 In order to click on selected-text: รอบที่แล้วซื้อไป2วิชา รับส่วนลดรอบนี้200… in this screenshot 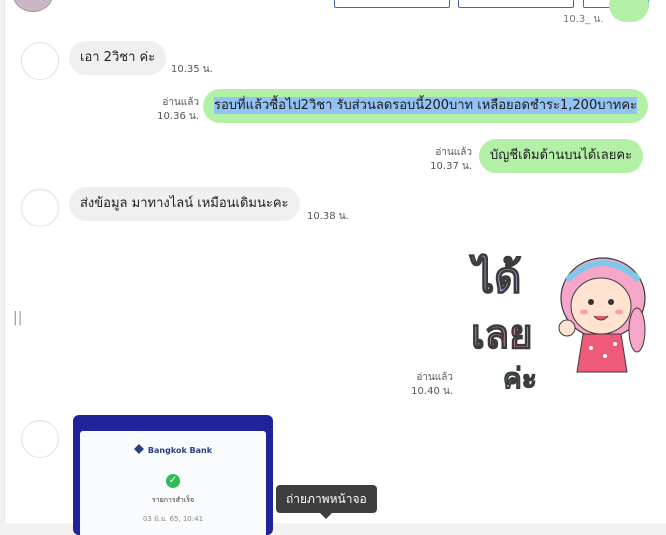, I will do `click(426, 105)`.